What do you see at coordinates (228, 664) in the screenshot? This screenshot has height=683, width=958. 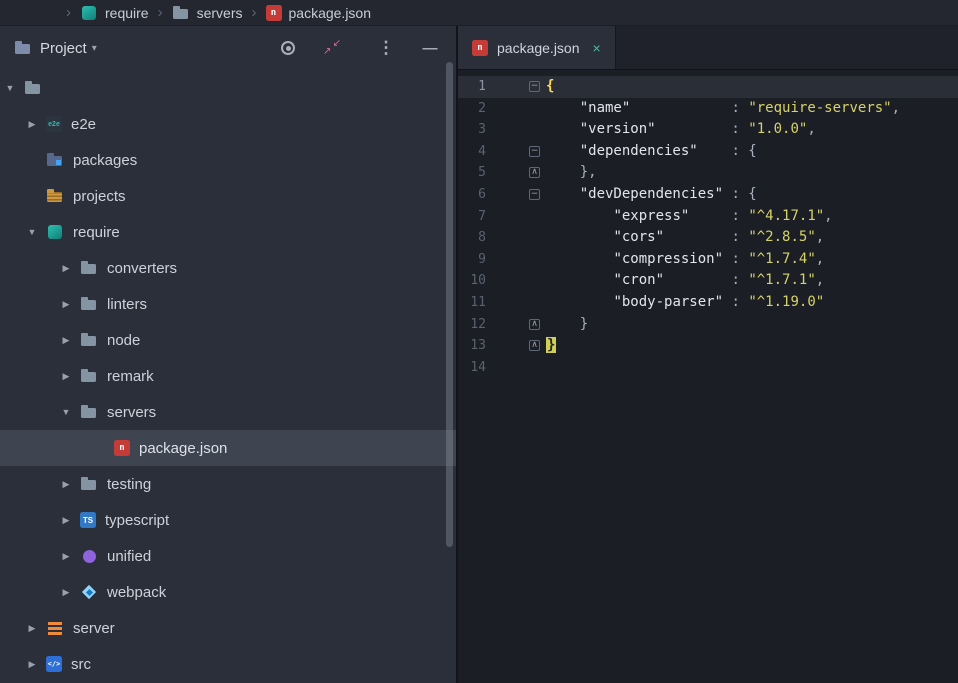 I see `tree-item-src: ▶ </> src` at bounding box center [228, 664].